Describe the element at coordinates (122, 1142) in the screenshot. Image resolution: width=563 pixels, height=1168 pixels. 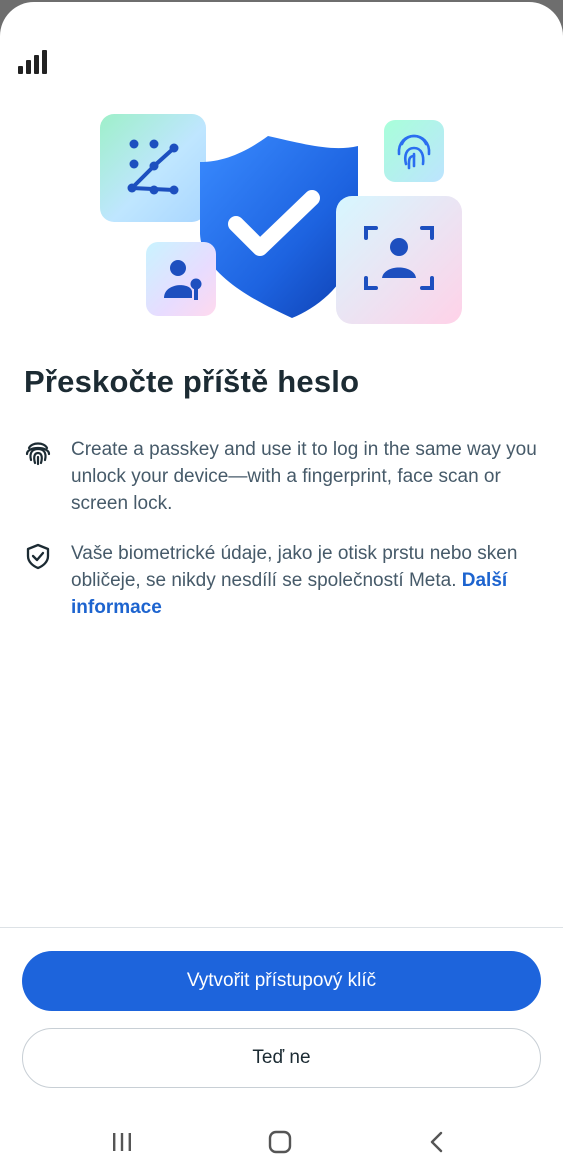
I see `recent-apps-icon` at that location.